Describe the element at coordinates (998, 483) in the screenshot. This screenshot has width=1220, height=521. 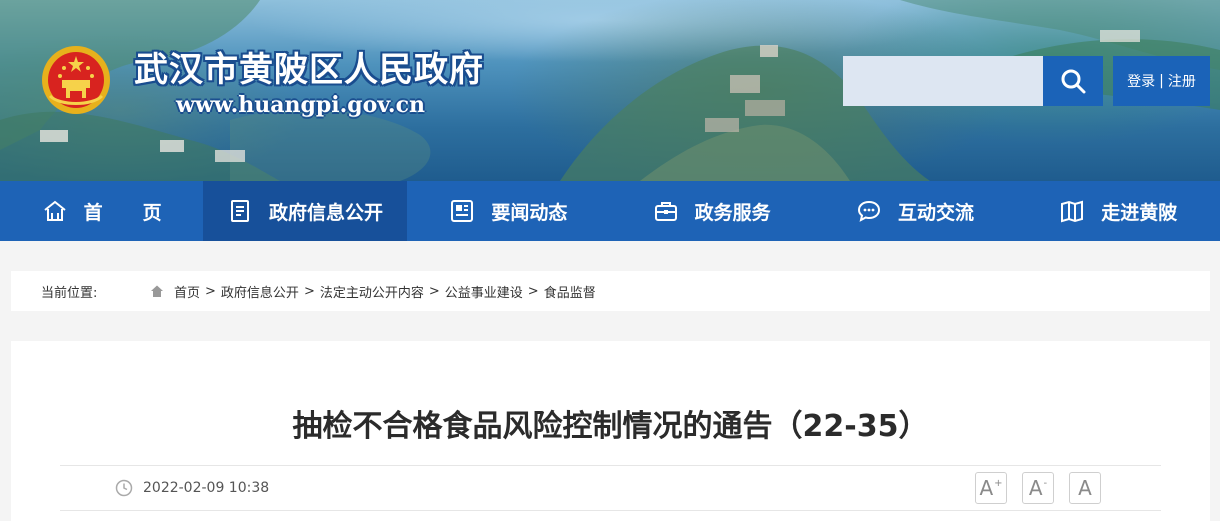
I see `font-button-mark: +` at that location.